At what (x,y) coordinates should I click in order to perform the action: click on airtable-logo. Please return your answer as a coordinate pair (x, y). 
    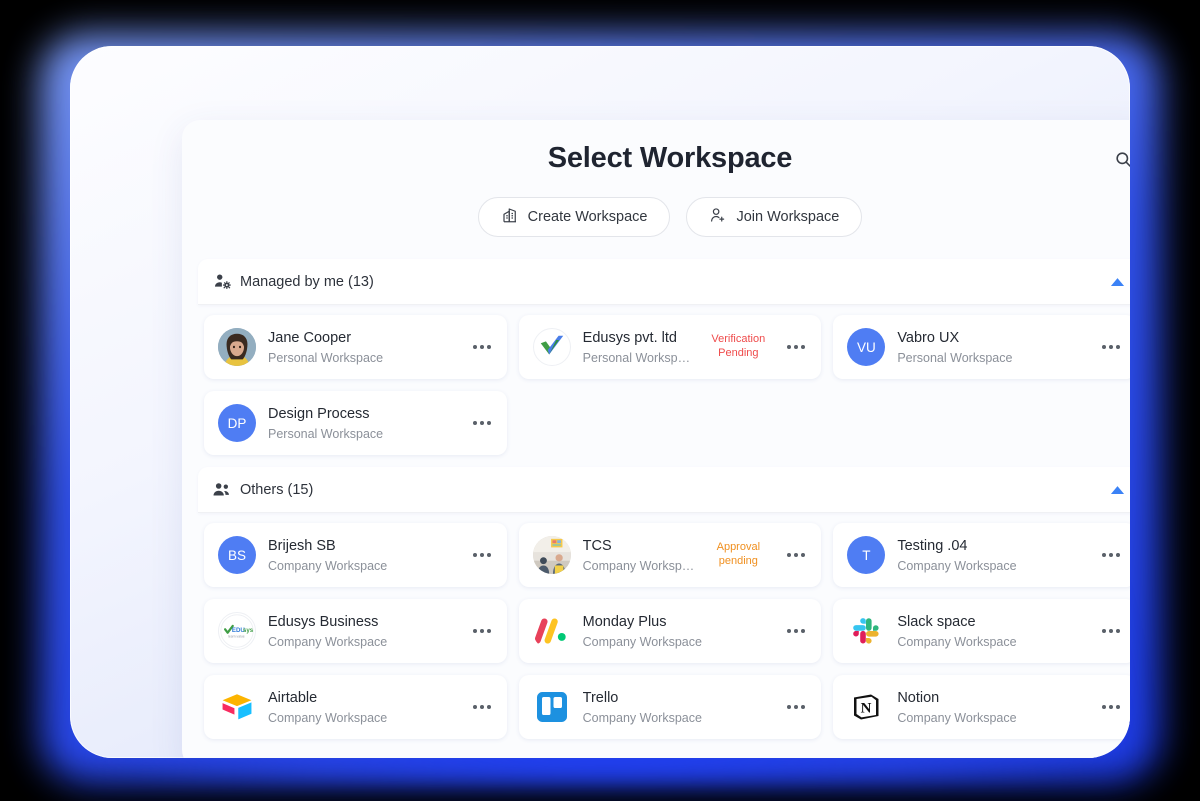
    Looking at the image, I should click on (237, 707).